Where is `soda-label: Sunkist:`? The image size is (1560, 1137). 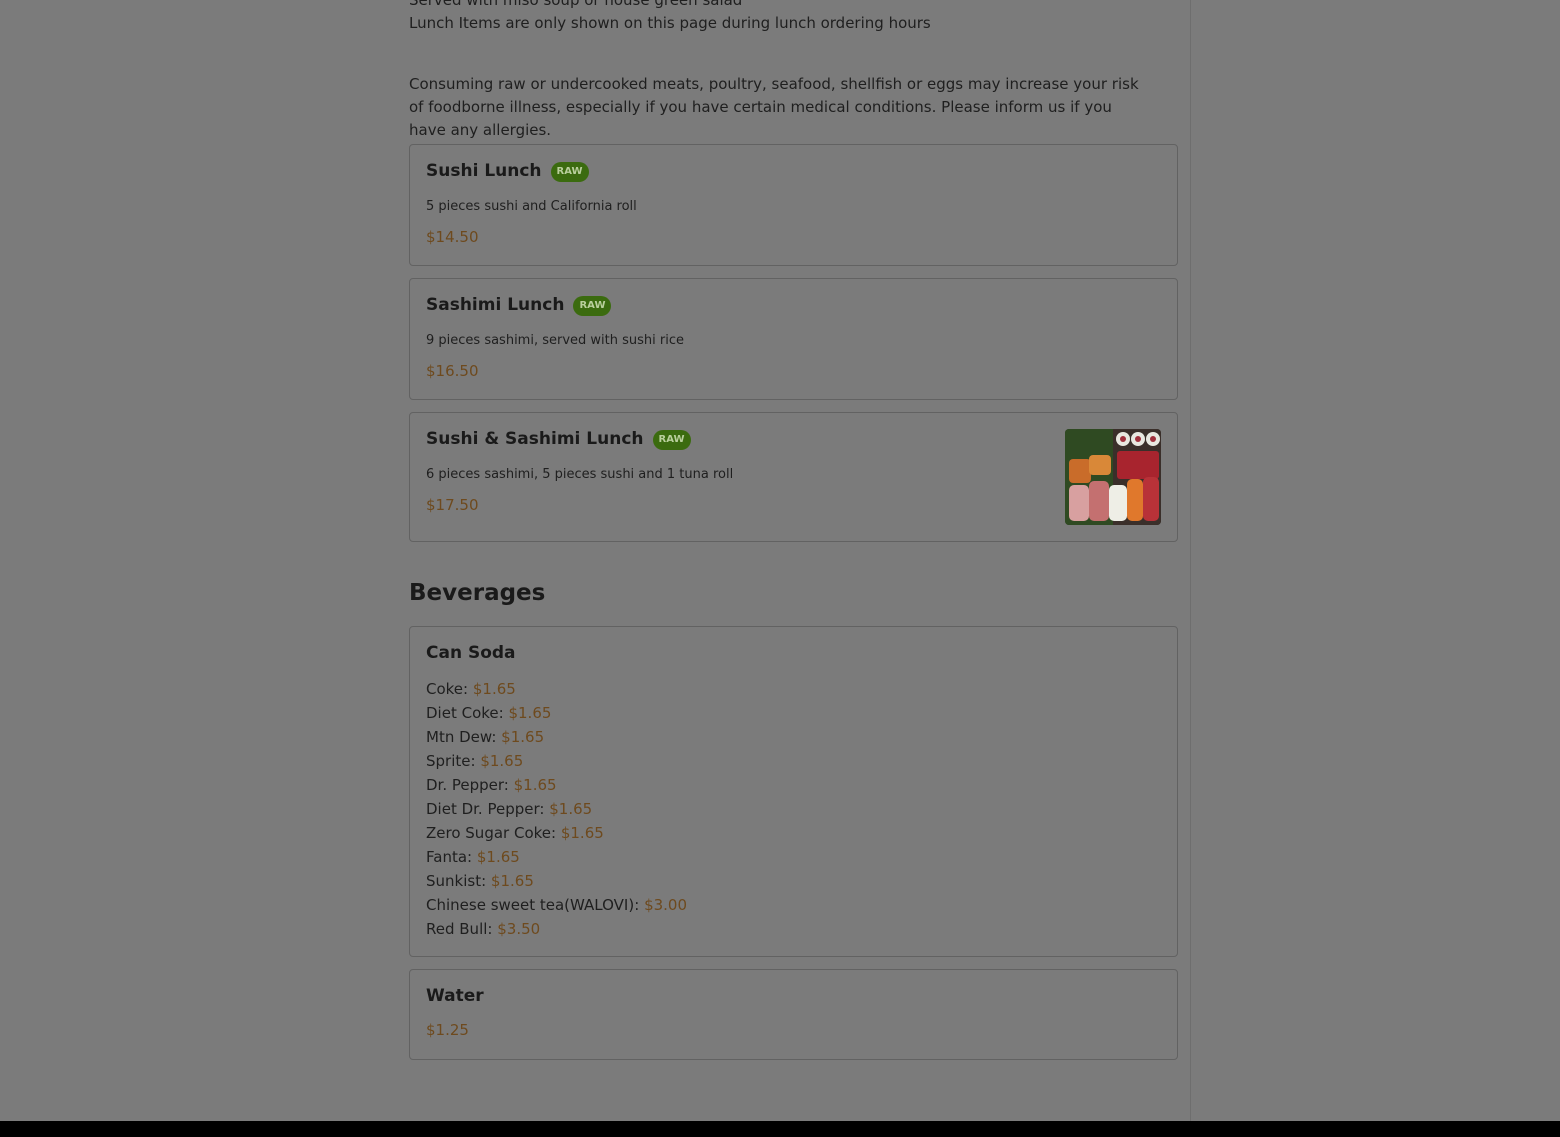 soda-label: Sunkist: is located at coordinates (456, 881).